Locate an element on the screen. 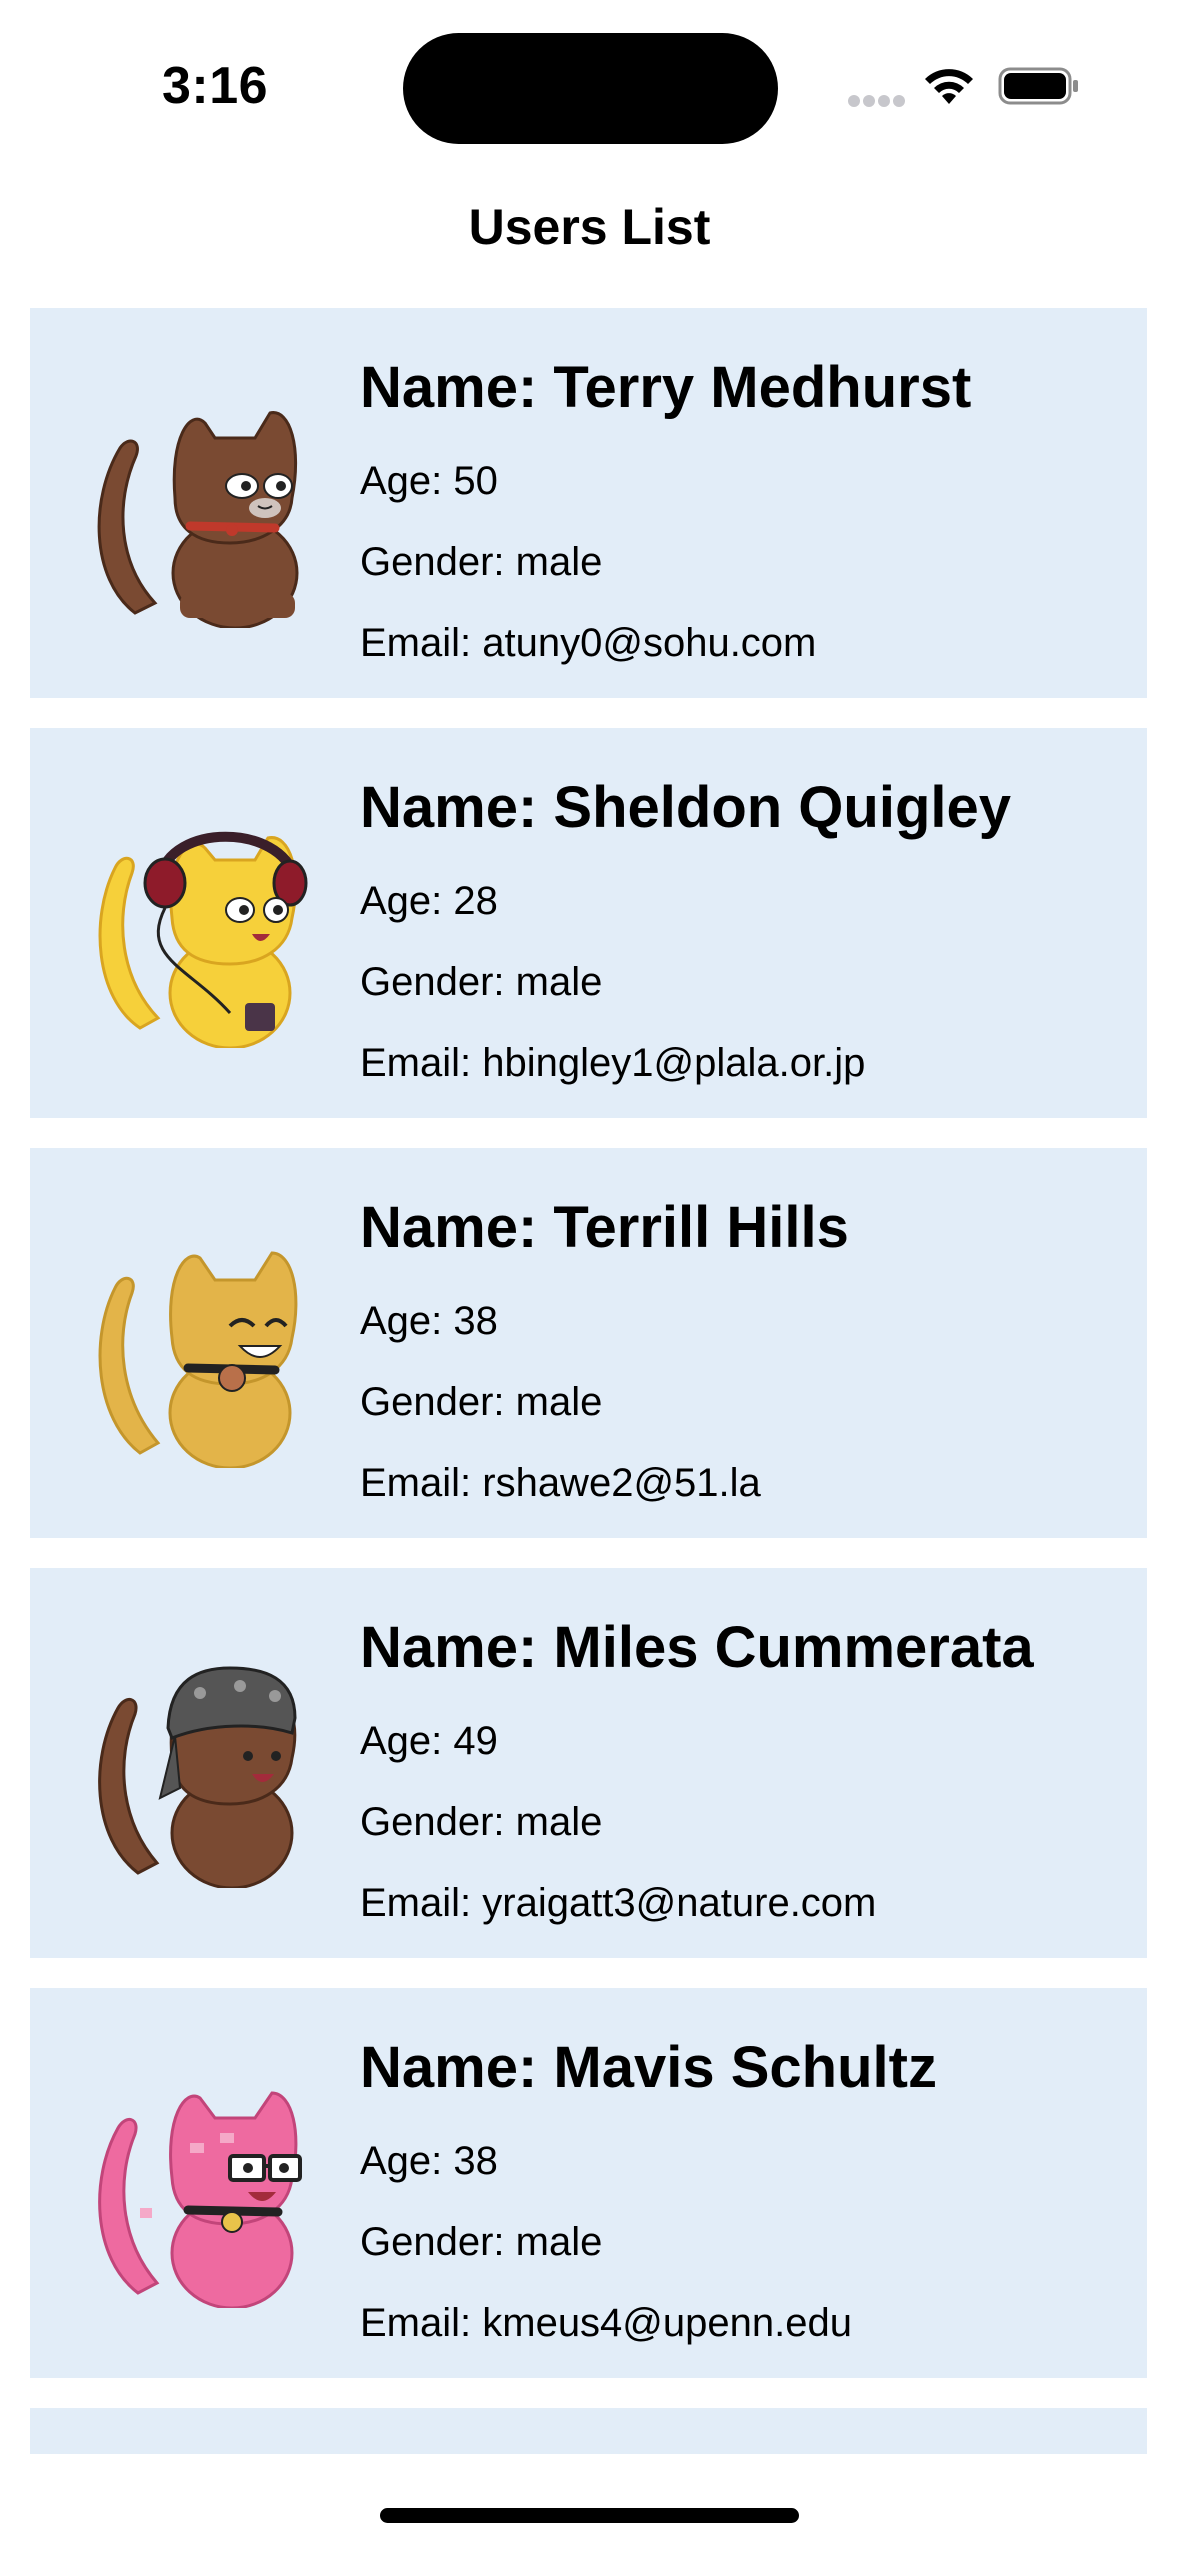  status-bar: 3:16 is located at coordinates (589, 85).